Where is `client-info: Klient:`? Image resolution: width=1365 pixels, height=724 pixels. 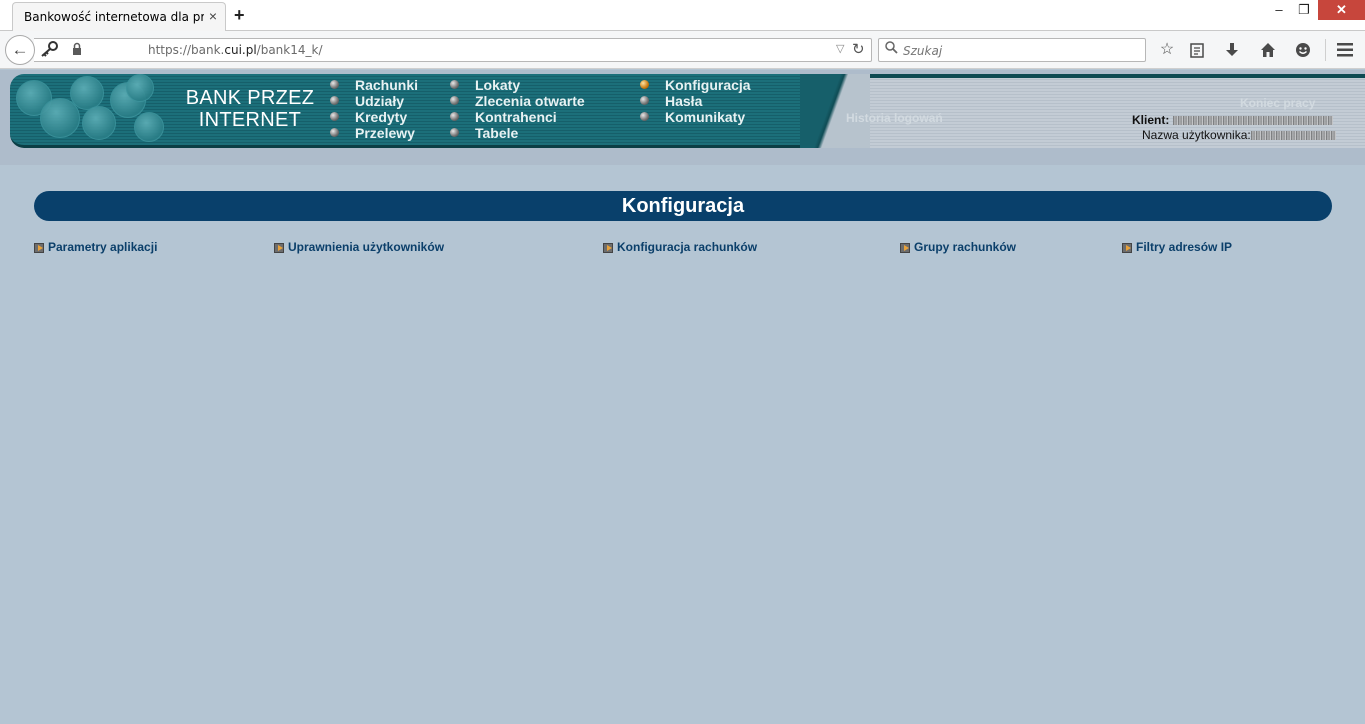
client-info: Klient: is located at coordinates (1232, 120).